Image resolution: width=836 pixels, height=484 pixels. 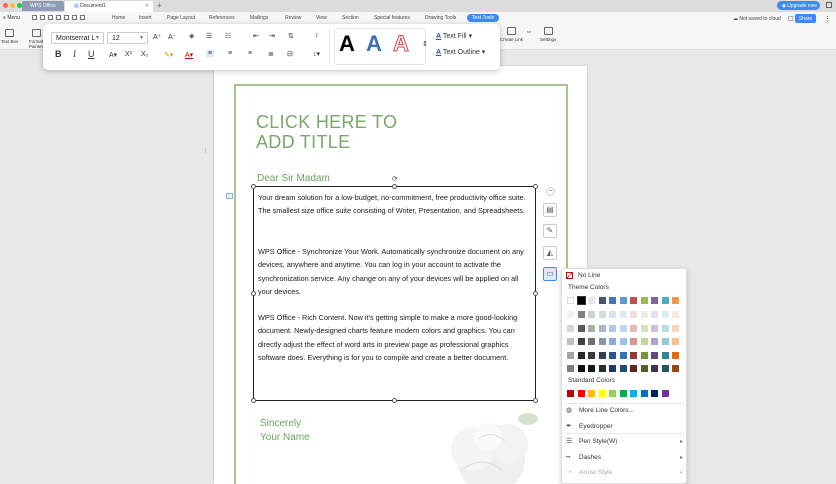 I want to click on text-style-solid: A, so click(x=347, y=44).